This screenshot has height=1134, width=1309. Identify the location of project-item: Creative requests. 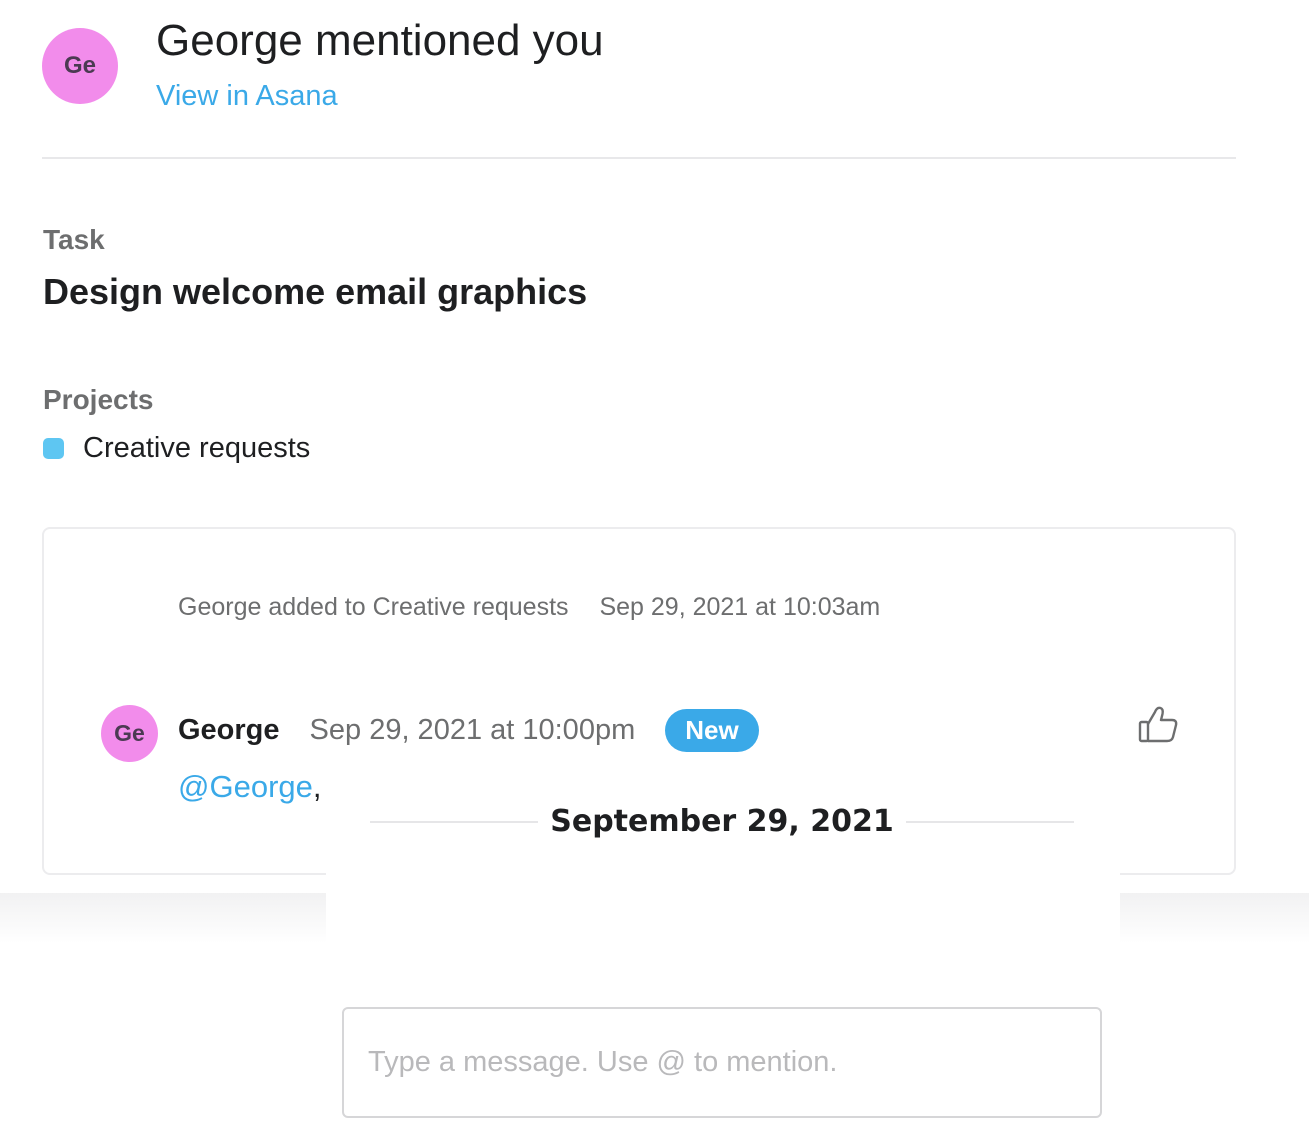
(176, 448).